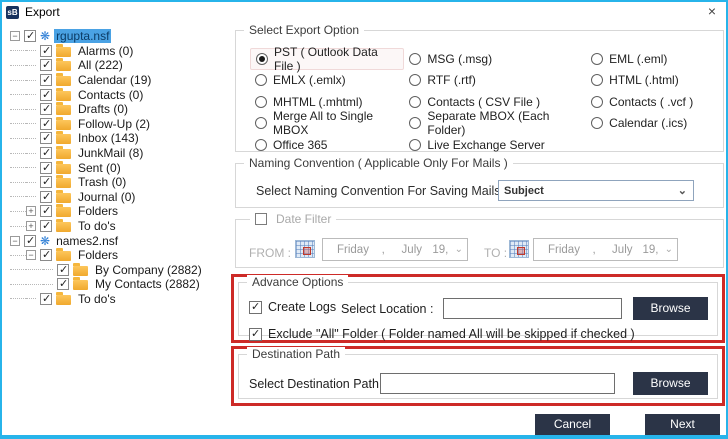  I want to click on tree-item-label: All (222), so click(100, 65).